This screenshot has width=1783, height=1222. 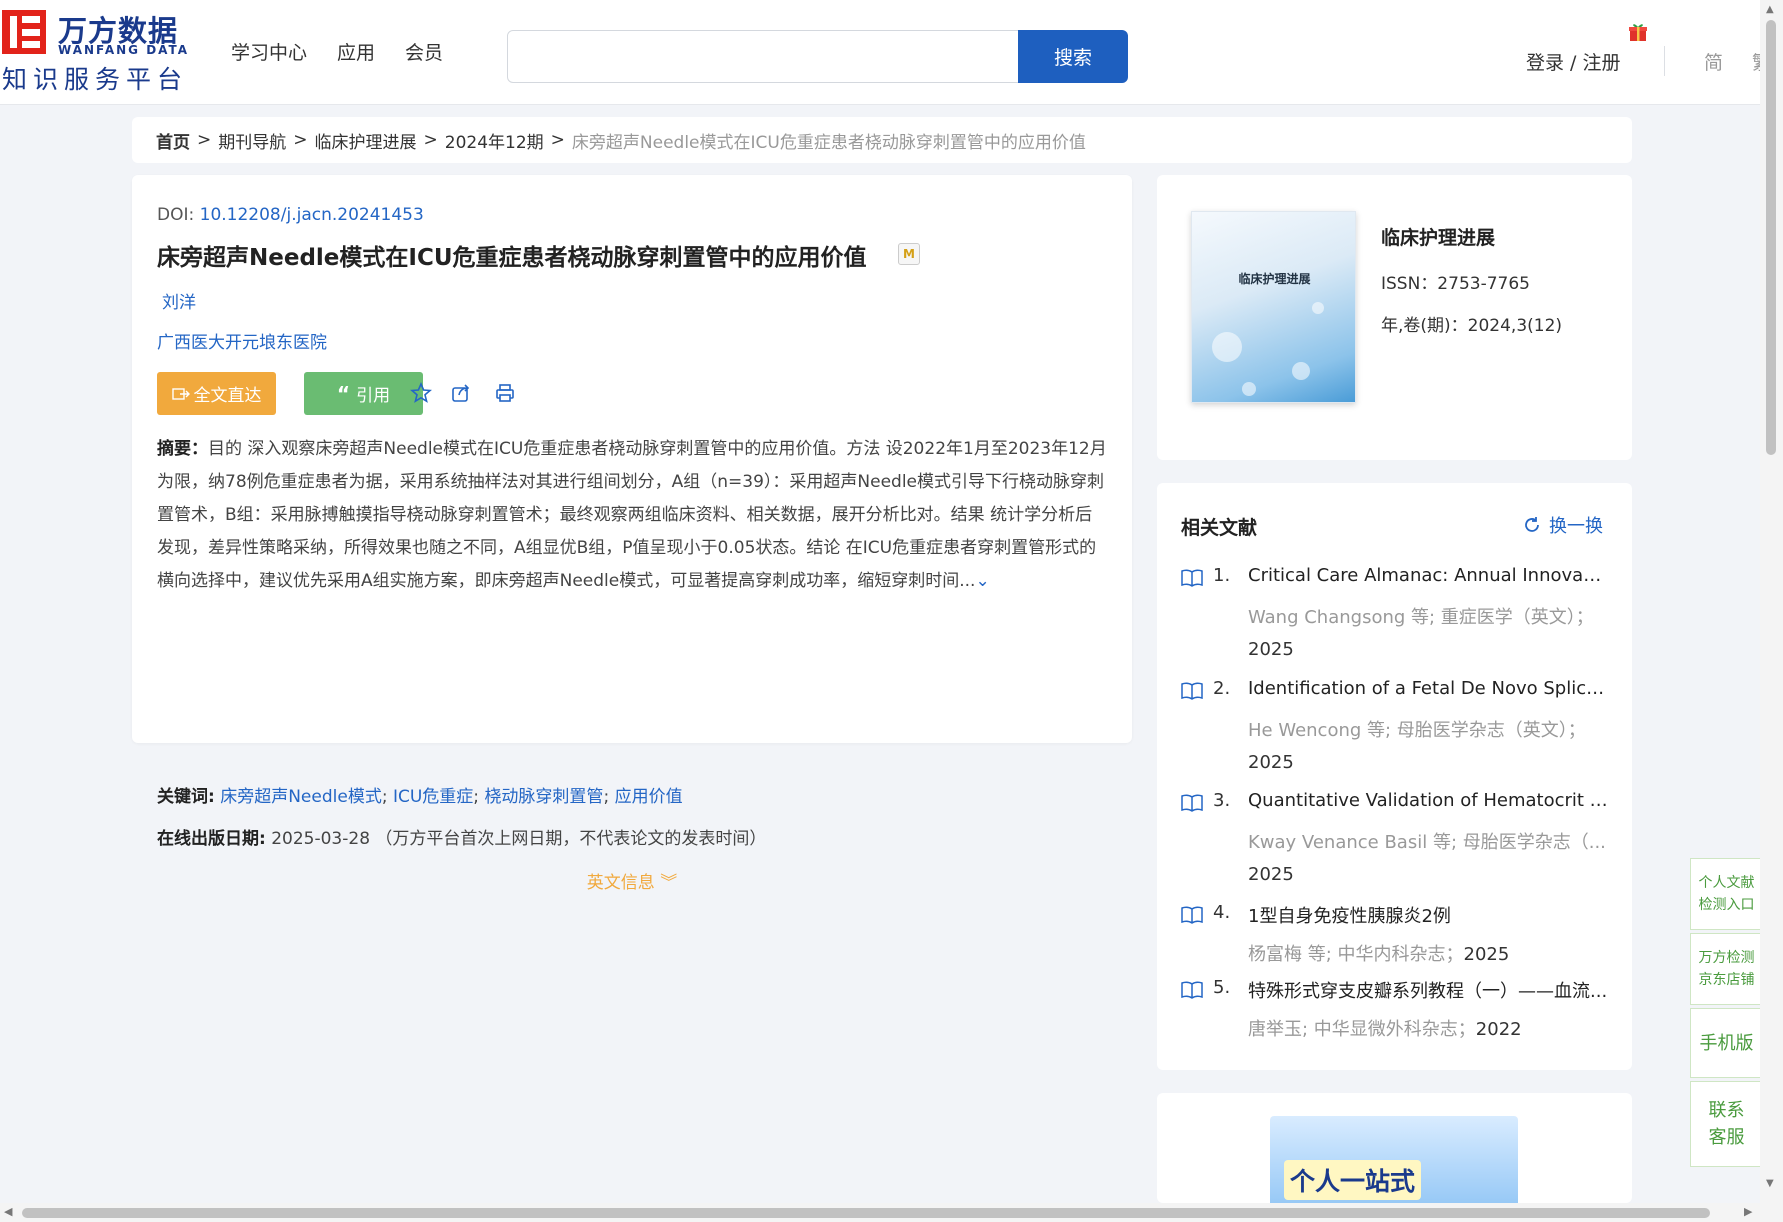 I want to click on horizontal-scrollbar: ◀ ▶, so click(x=880, y=1212).